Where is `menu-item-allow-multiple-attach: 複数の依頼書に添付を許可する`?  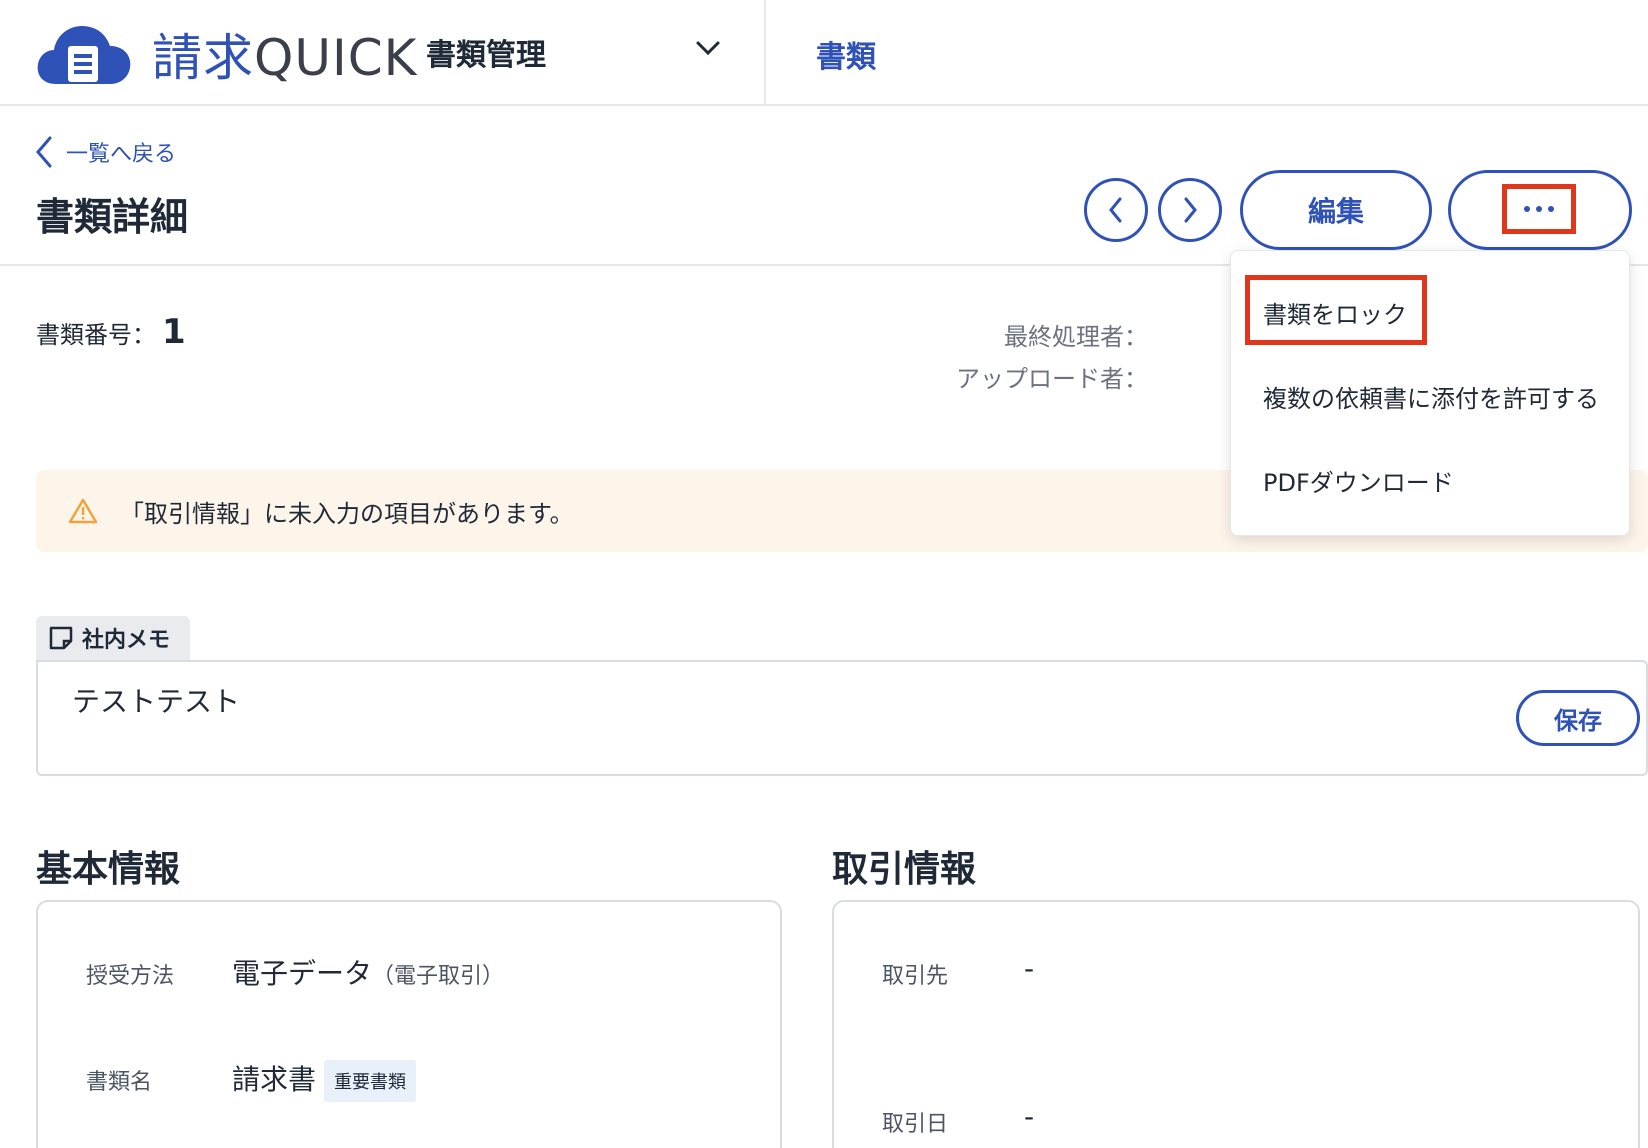 menu-item-allow-multiple-attach: 複数の依頼書に添付を許可する is located at coordinates (1431, 396).